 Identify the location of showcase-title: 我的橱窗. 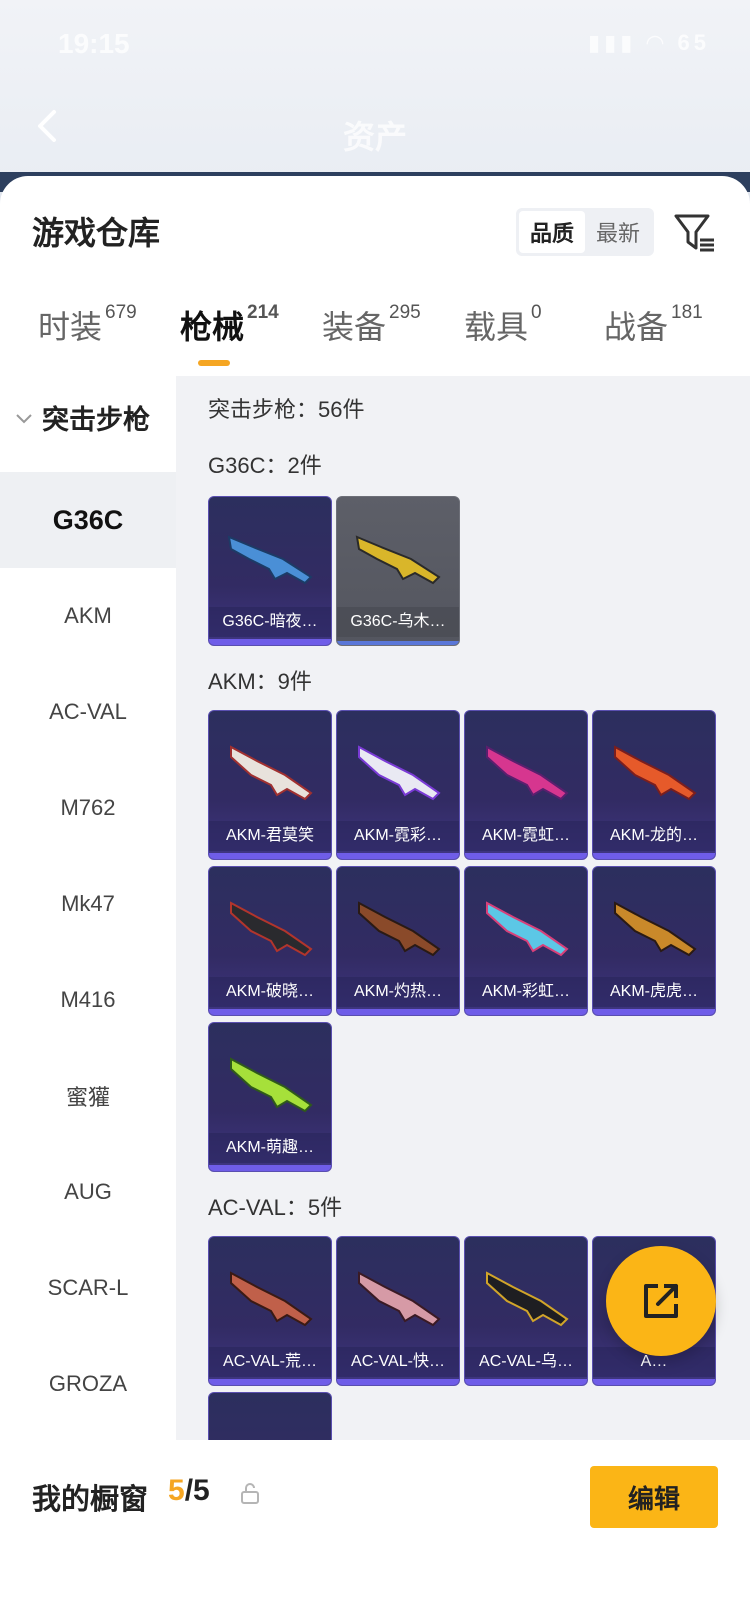
(90, 1500).